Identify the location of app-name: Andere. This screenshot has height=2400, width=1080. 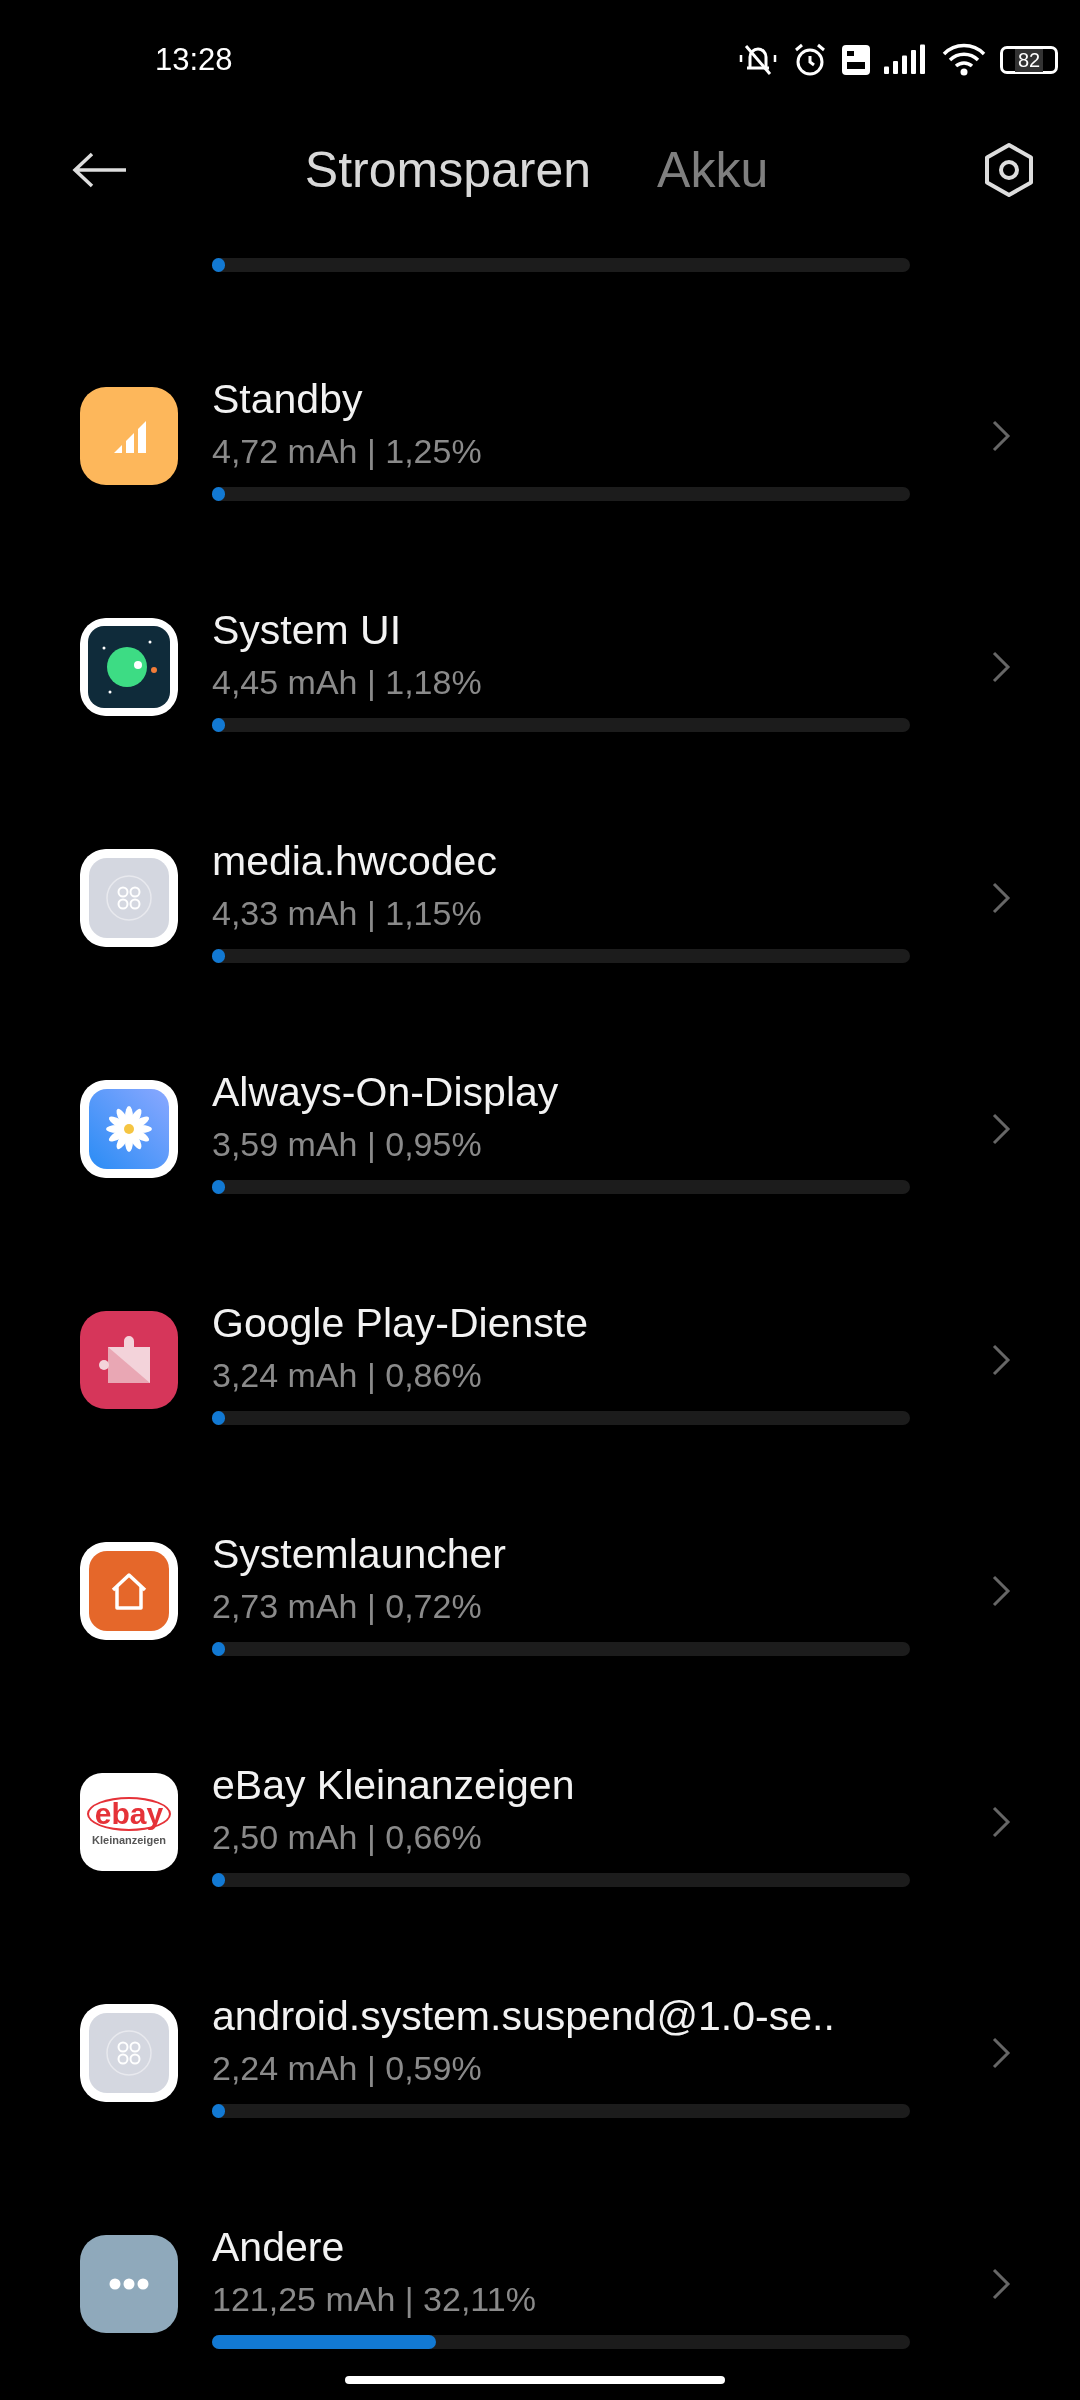
(279, 2247).